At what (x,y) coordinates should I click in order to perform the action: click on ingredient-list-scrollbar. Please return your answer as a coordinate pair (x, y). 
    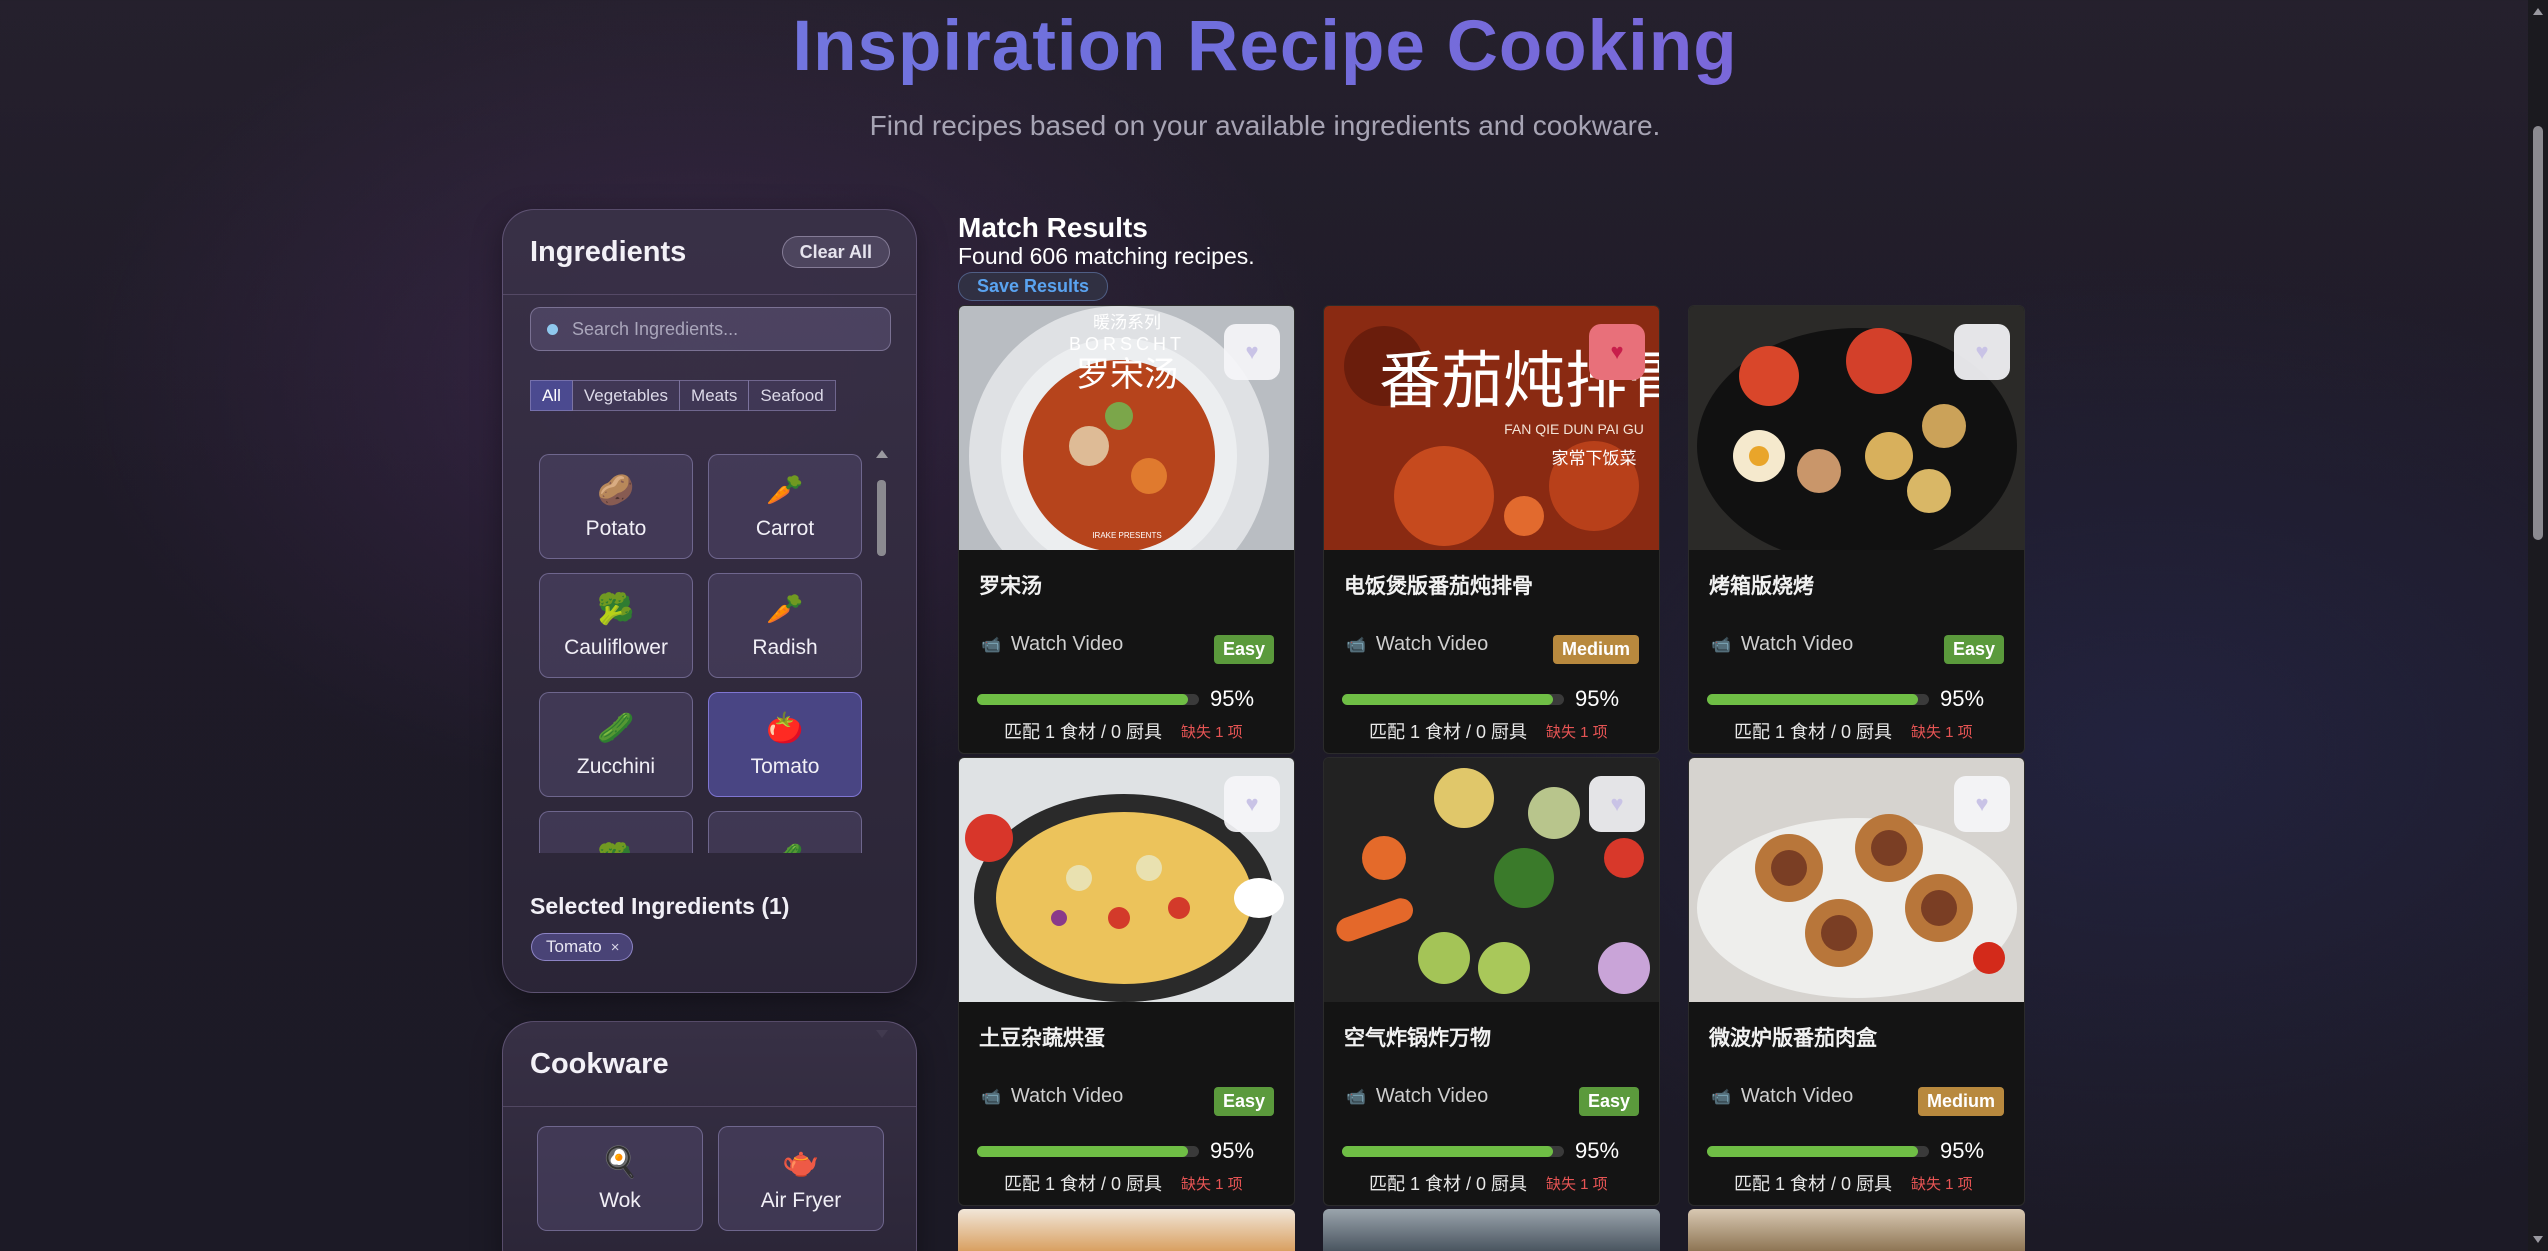
    Looking at the image, I should click on (881, 740).